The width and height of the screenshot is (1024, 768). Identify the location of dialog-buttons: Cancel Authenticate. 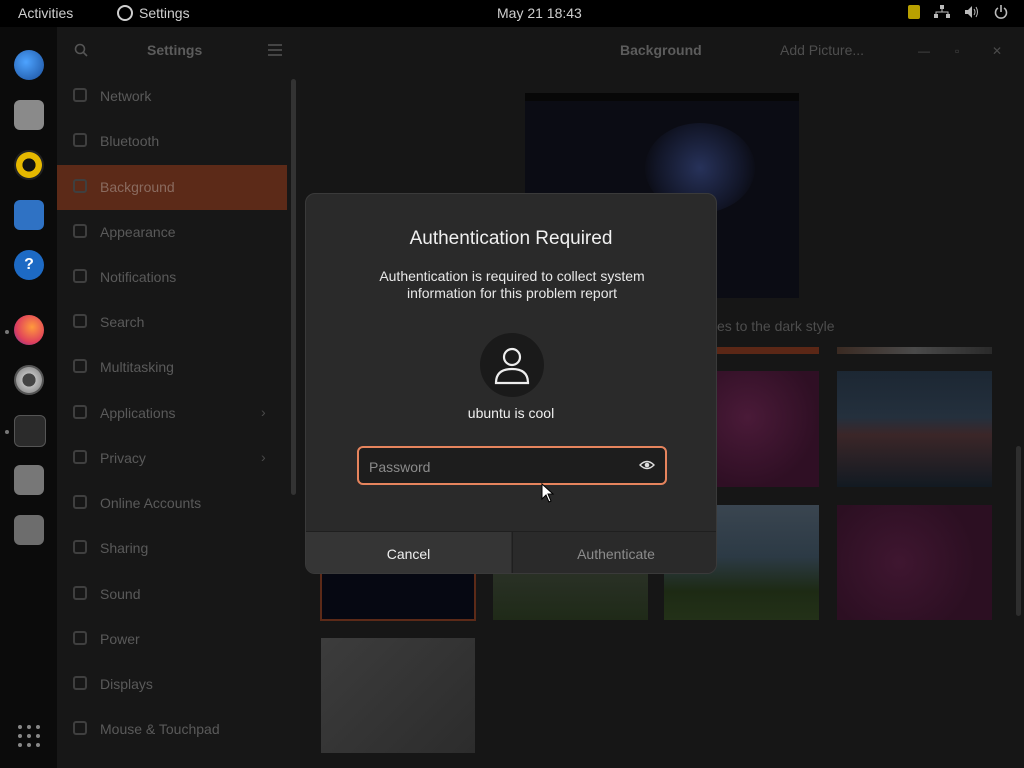
(511, 552).